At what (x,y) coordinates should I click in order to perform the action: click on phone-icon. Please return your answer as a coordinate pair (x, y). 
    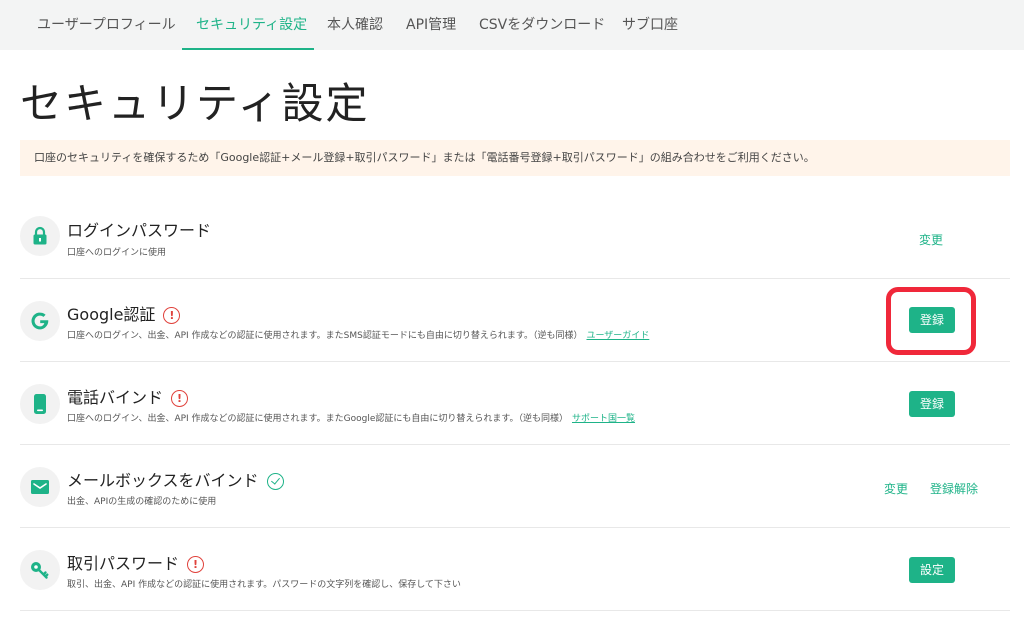
    Looking at the image, I should click on (40, 404).